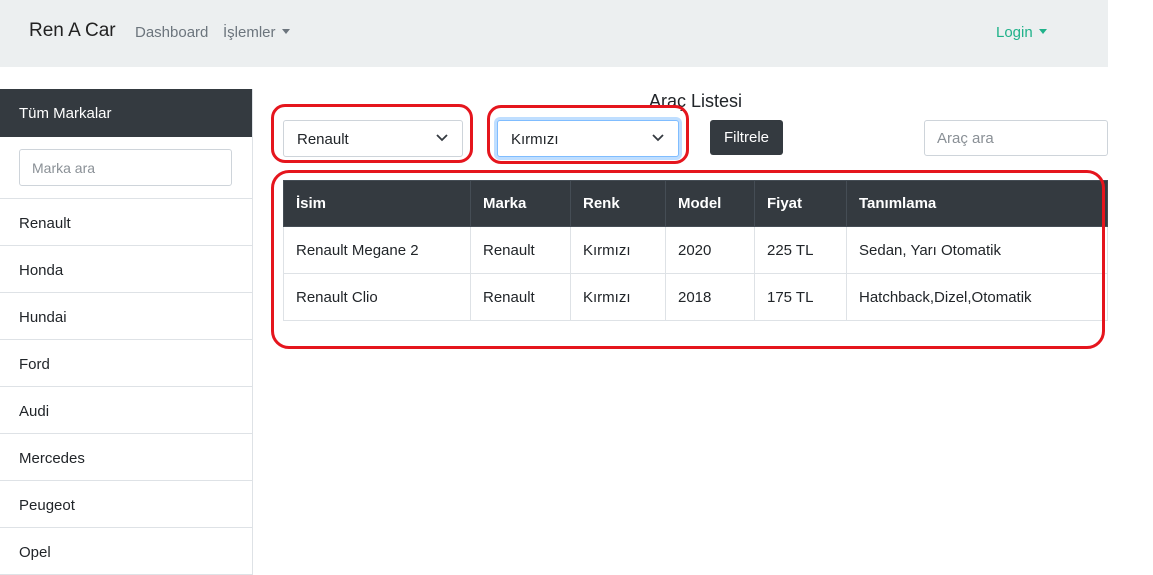  What do you see at coordinates (710, 297) in the screenshot?
I see `cell-model: 2018` at bounding box center [710, 297].